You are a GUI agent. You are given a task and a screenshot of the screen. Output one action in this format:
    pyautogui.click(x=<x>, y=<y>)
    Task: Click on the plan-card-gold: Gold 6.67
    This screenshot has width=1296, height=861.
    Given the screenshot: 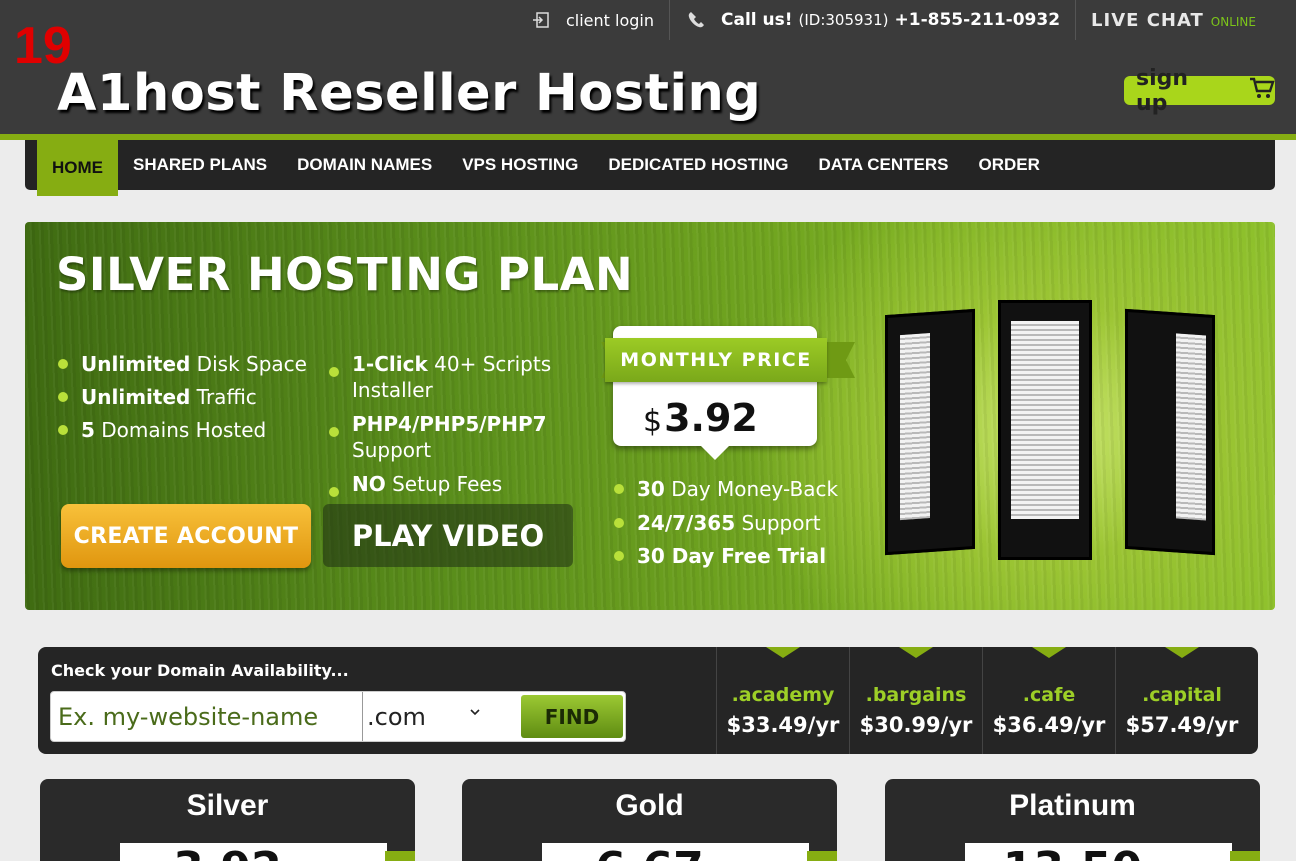 What is the action you would take?
    pyautogui.click(x=649, y=820)
    